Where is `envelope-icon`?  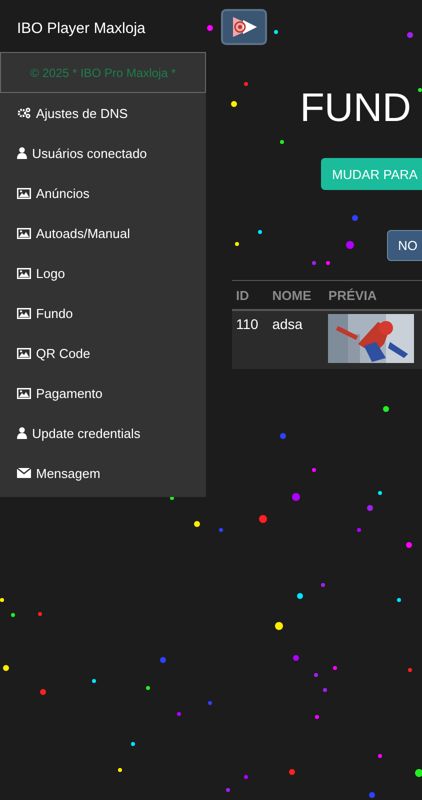 envelope-icon is located at coordinates (24, 473).